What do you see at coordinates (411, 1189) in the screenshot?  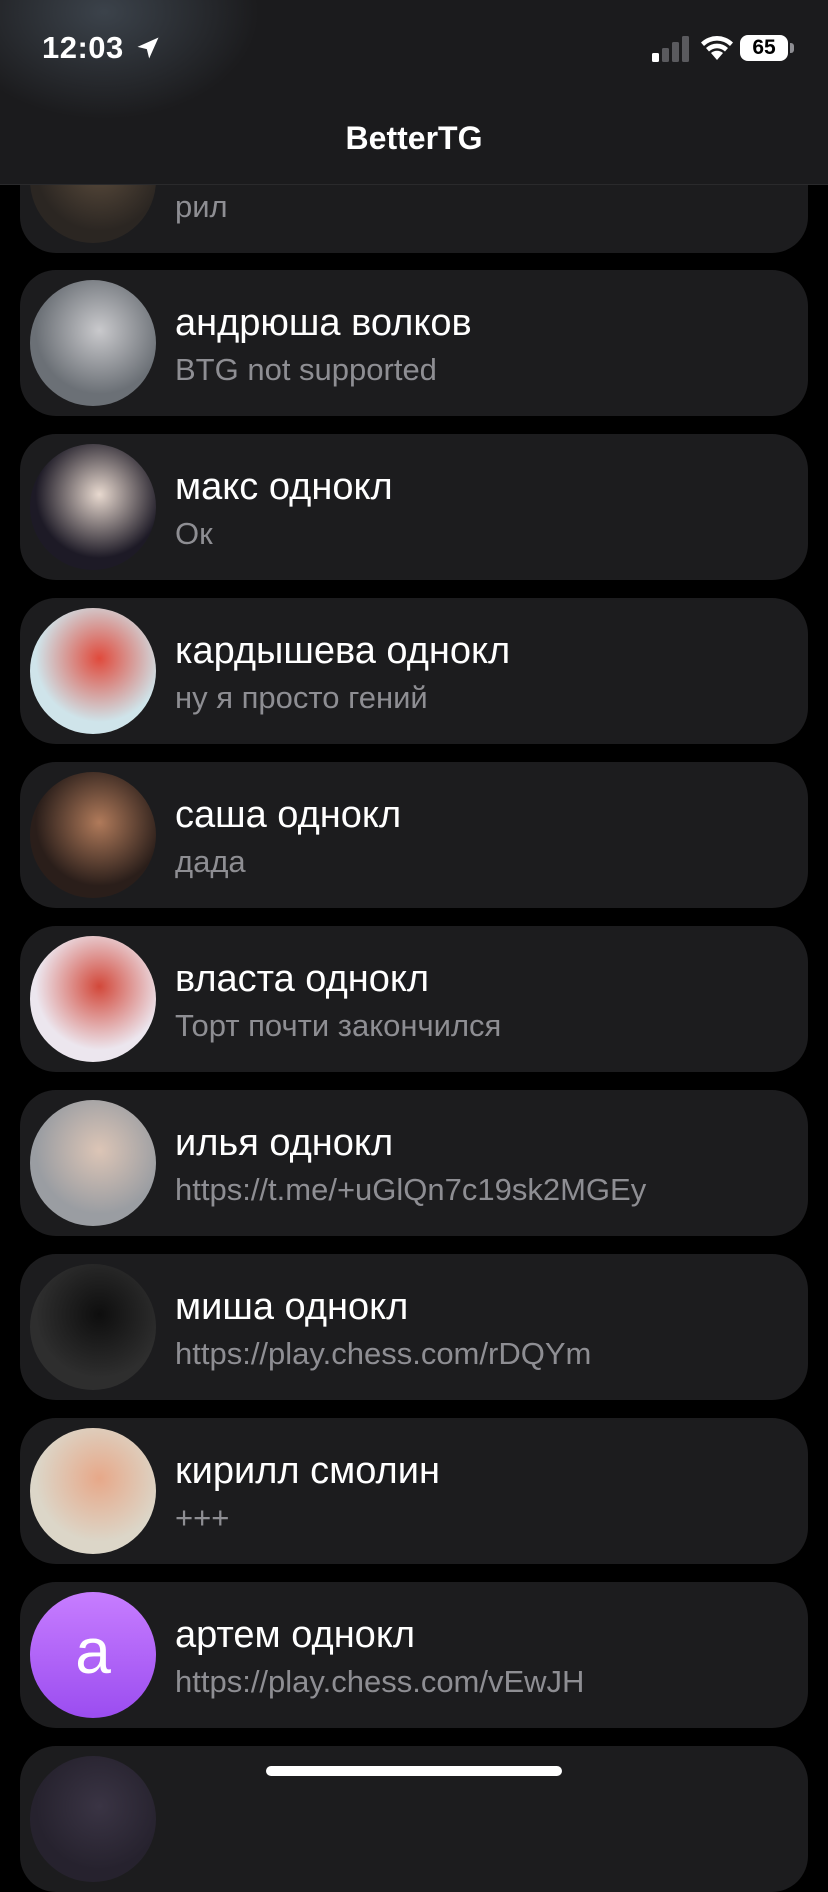 I see `chat-last-message: https://t.me/+uGlQn7c19sk2MGEy` at bounding box center [411, 1189].